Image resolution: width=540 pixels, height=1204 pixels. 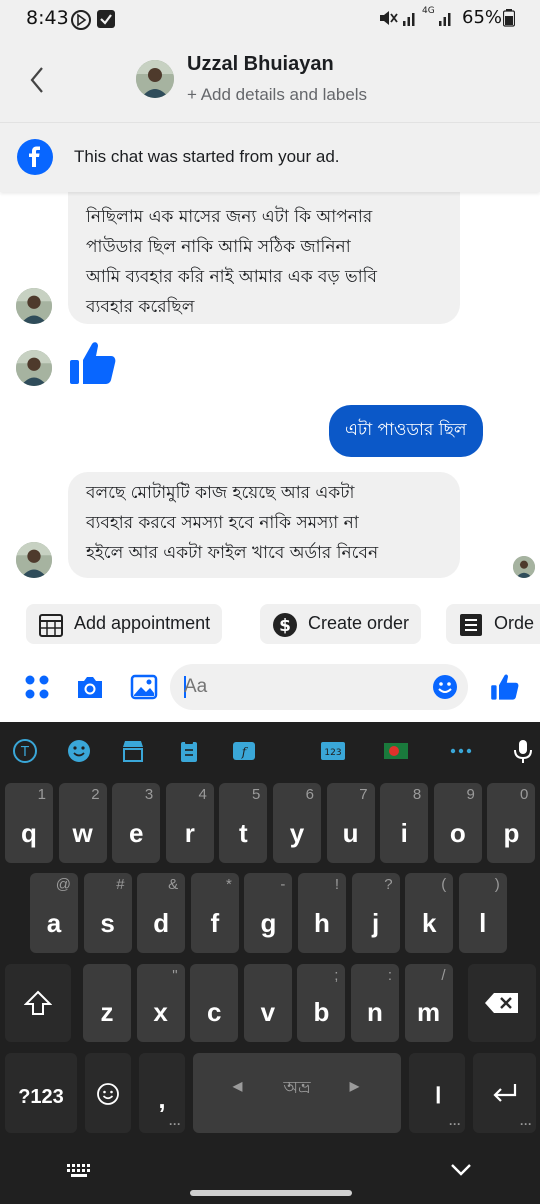 What do you see at coordinates (336, 975) in the screenshot?
I see `key-hint: ;` at bounding box center [336, 975].